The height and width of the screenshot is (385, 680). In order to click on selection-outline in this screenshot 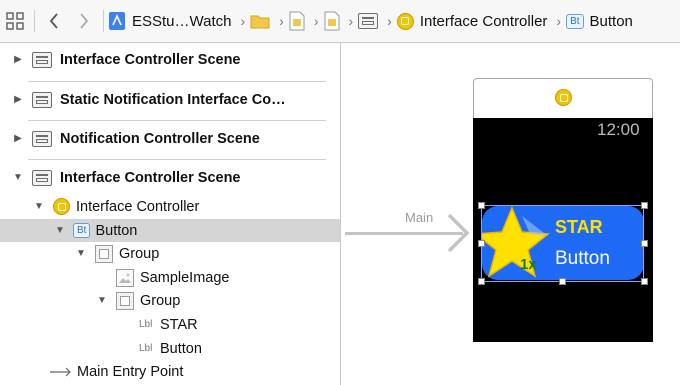, I will do `click(562, 243)`.